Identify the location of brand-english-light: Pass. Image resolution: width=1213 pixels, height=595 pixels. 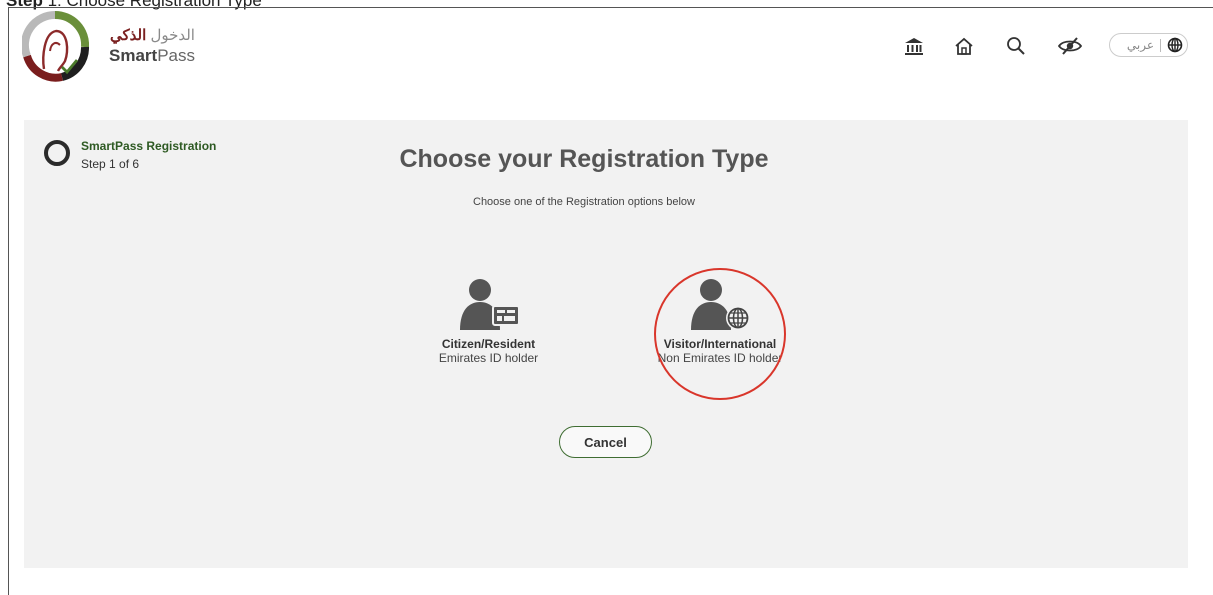
(176, 55).